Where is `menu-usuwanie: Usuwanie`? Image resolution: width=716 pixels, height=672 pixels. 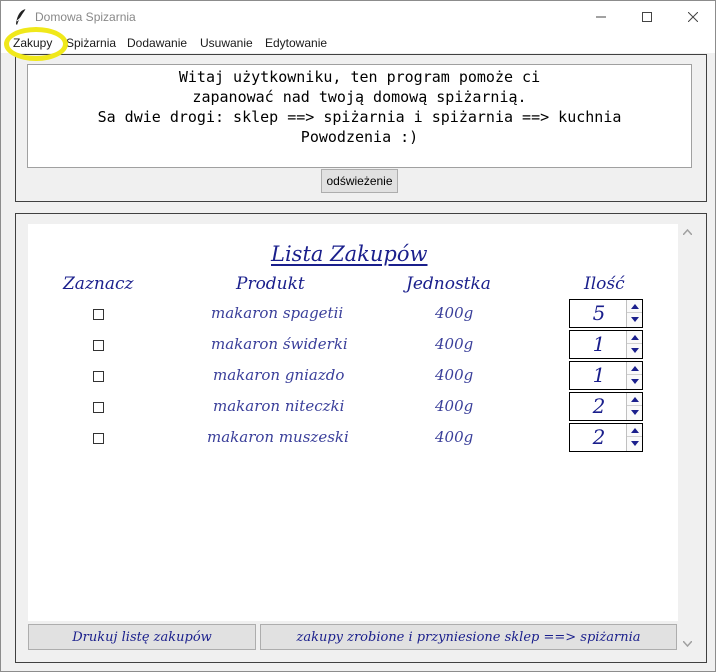
menu-usuwanie: Usuwanie is located at coordinates (226, 43).